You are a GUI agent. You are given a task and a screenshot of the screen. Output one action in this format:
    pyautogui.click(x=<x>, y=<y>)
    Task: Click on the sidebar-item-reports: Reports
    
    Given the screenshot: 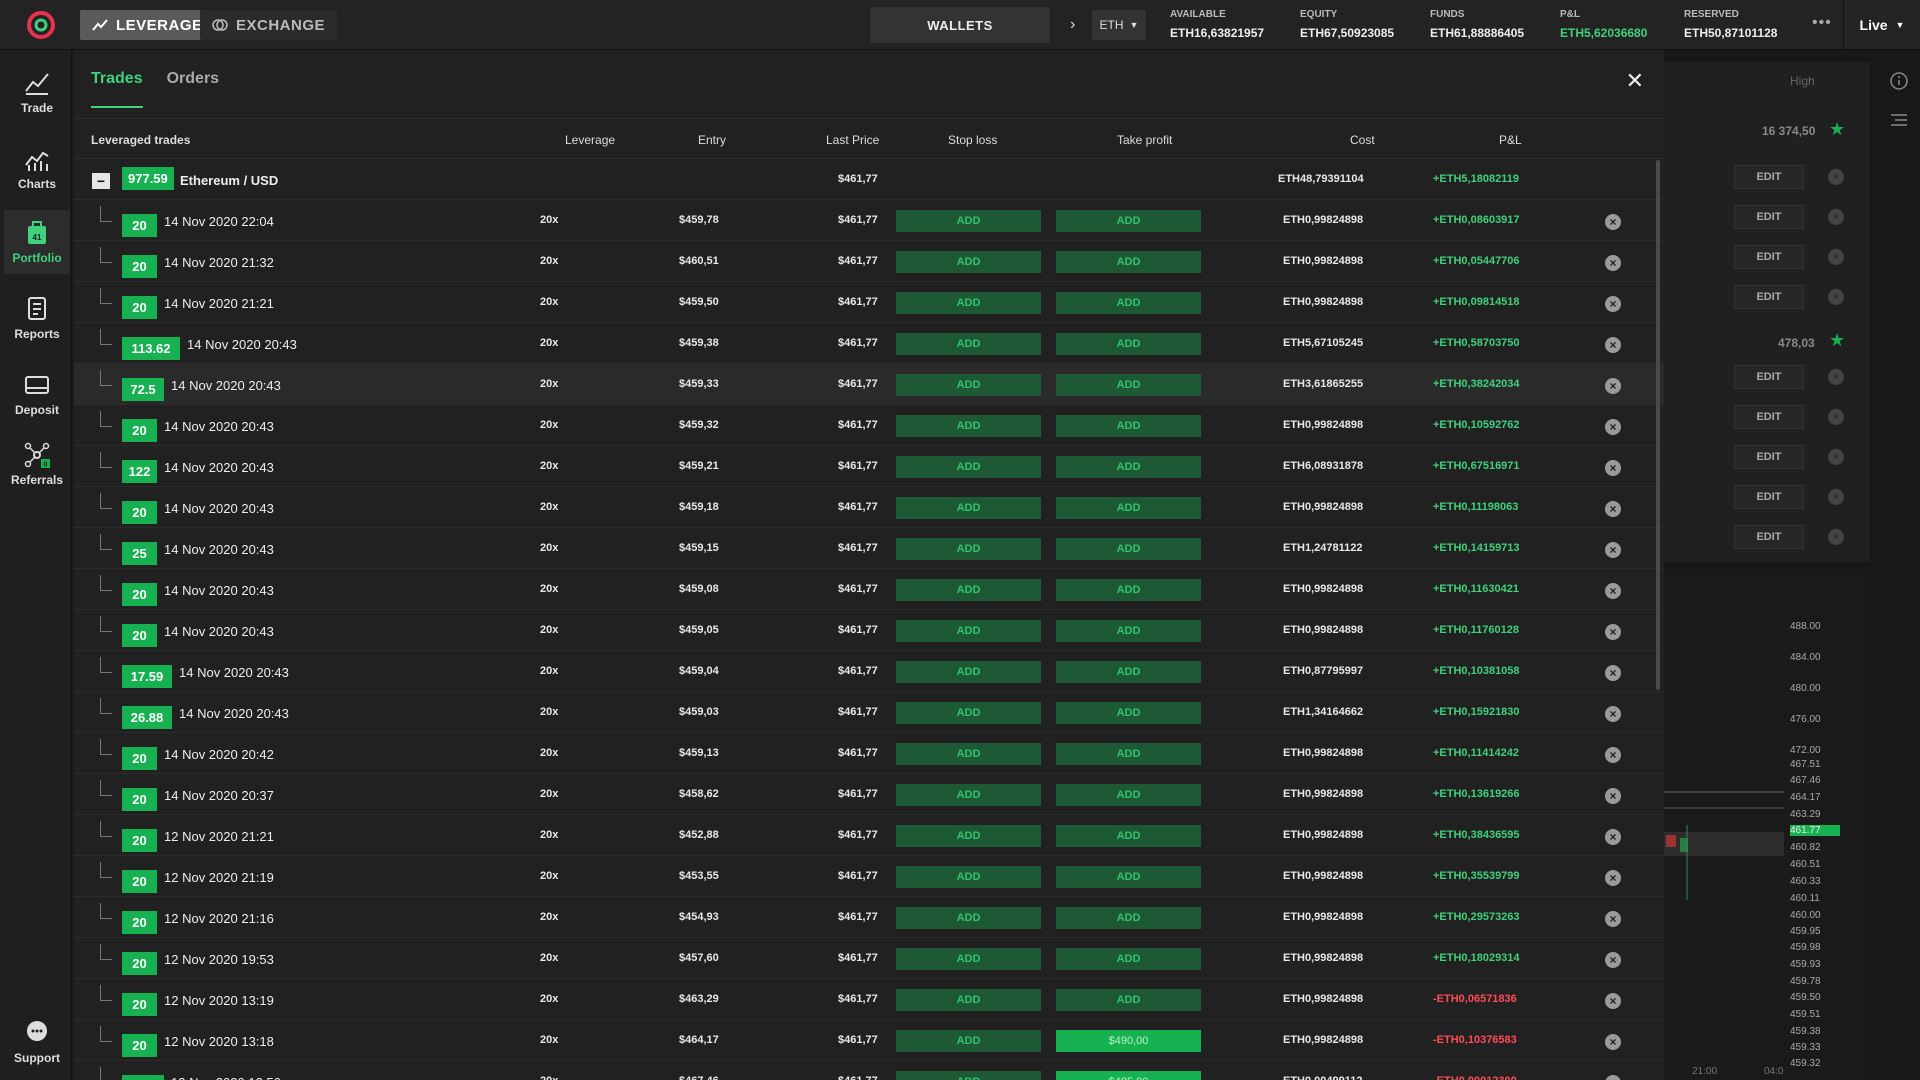 What is the action you would take?
    pyautogui.click(x=37, y=318)
    